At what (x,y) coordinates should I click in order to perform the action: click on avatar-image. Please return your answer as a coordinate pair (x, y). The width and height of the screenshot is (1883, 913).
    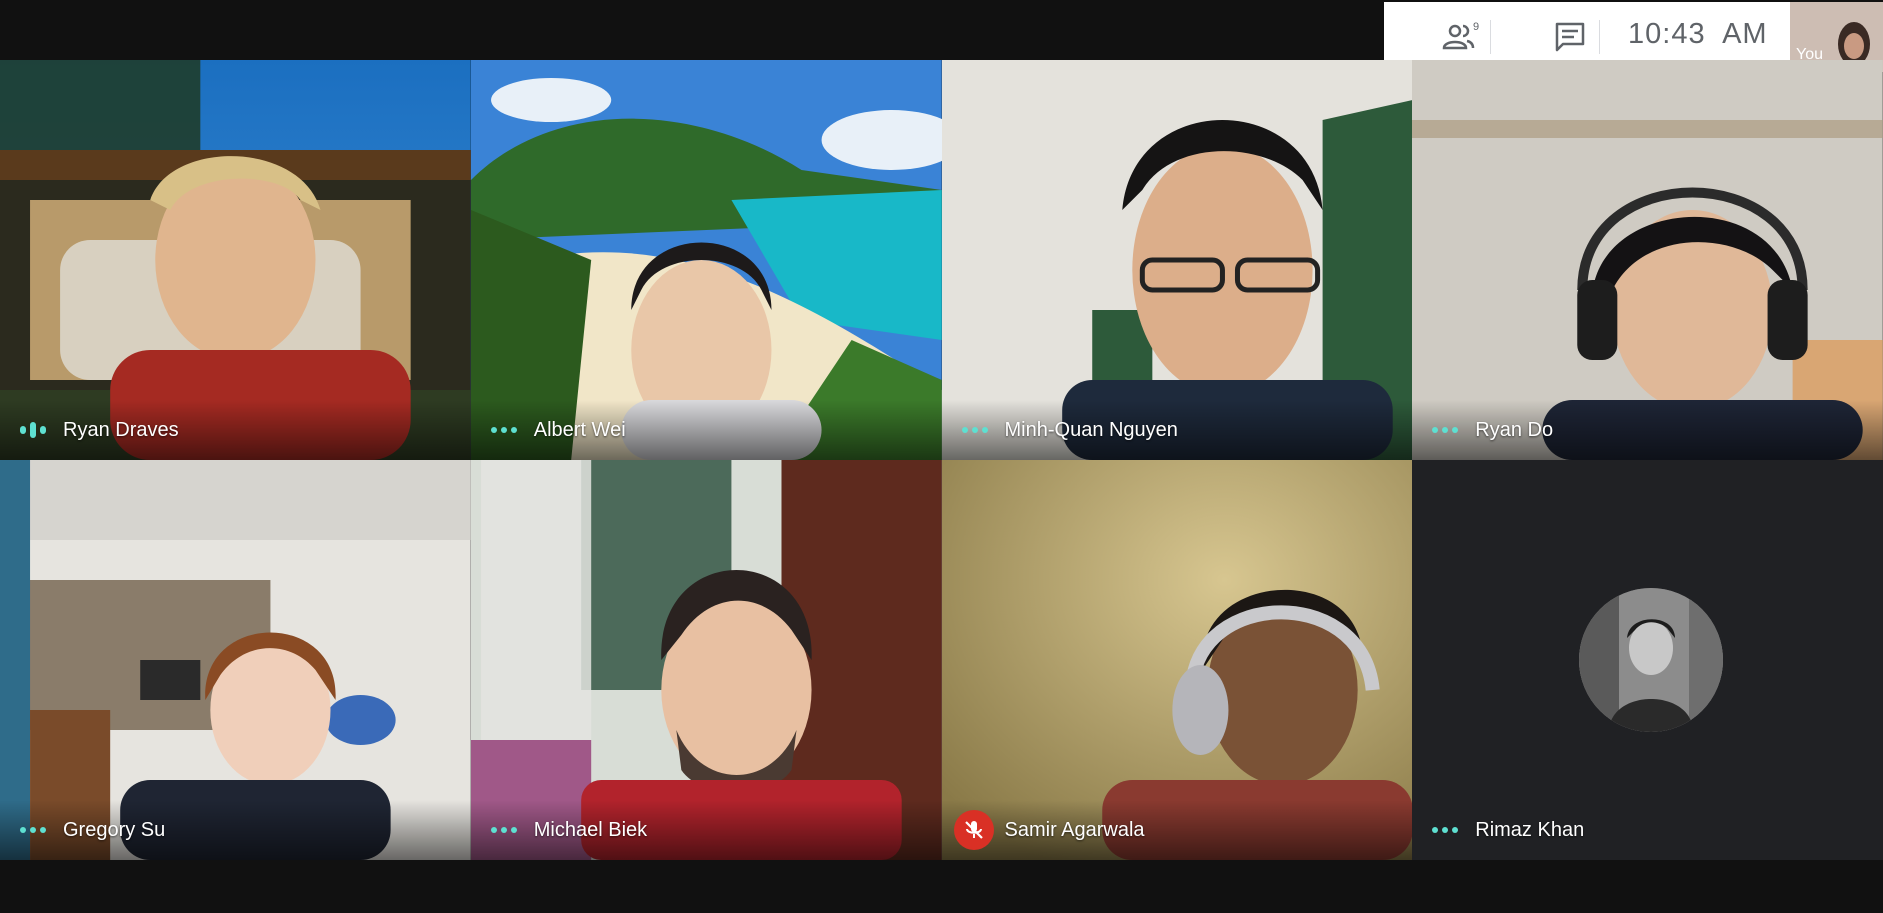
    Looking at the image, I should click on (1651, 660).